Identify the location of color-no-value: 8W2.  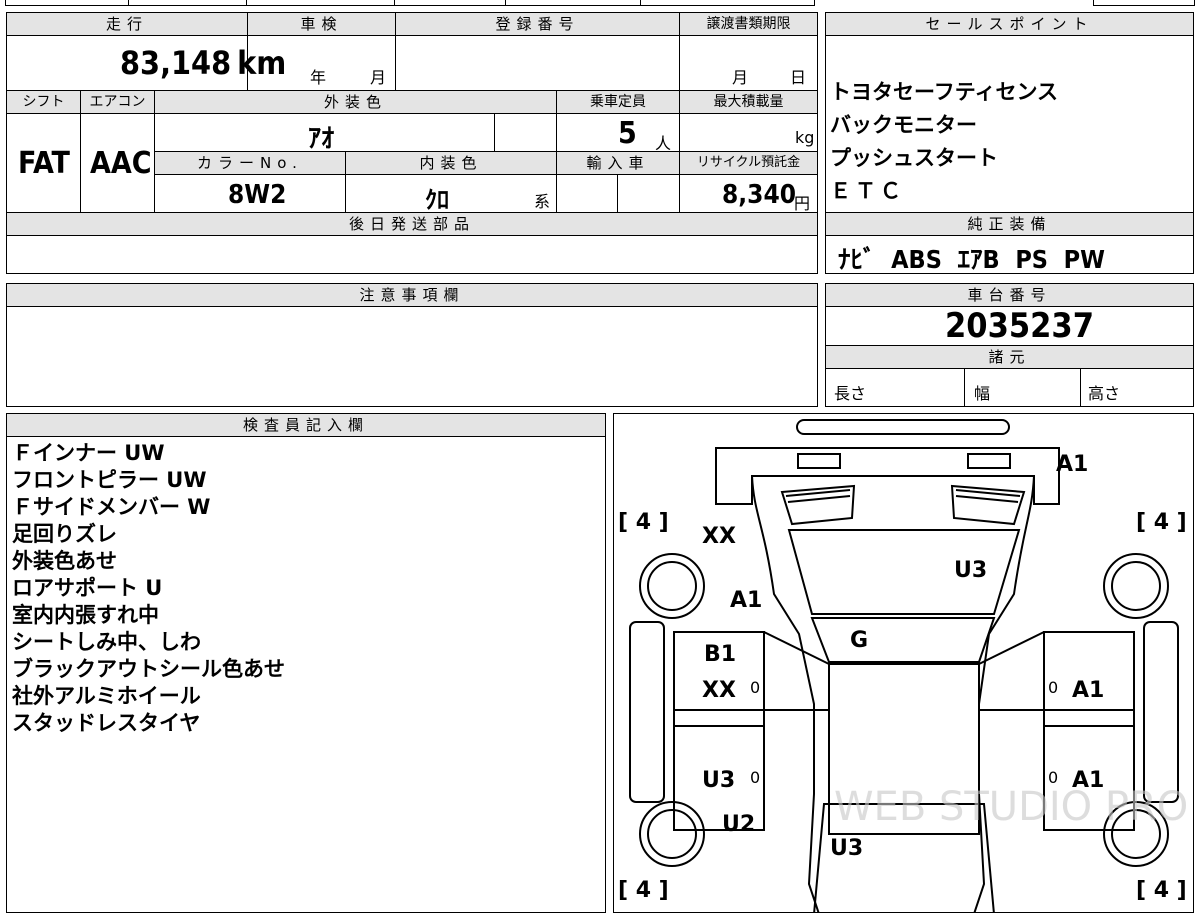
(257, 195).